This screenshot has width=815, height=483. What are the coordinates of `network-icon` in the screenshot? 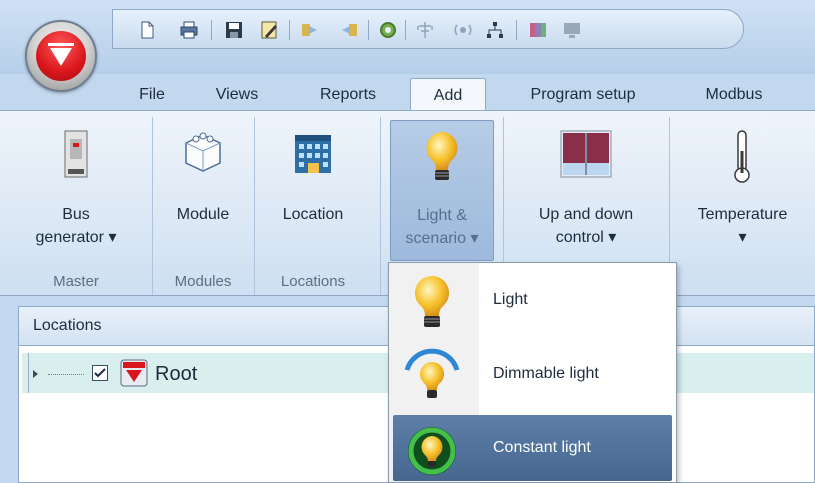 It's located at (495, 30).